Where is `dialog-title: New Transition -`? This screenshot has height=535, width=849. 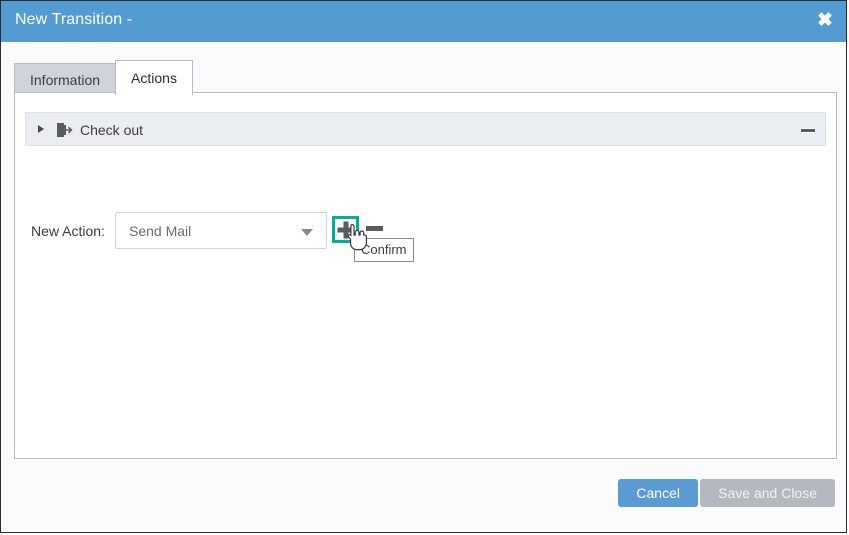
dialog-title: New Transition - is located at coordinates (74, 19).